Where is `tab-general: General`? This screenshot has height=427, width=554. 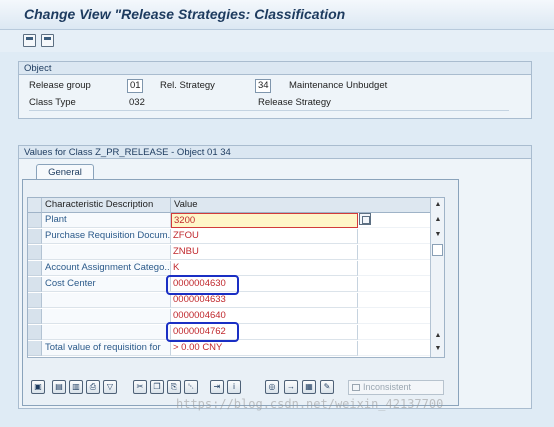
tab-general: General is located at coordinates (65, 172).